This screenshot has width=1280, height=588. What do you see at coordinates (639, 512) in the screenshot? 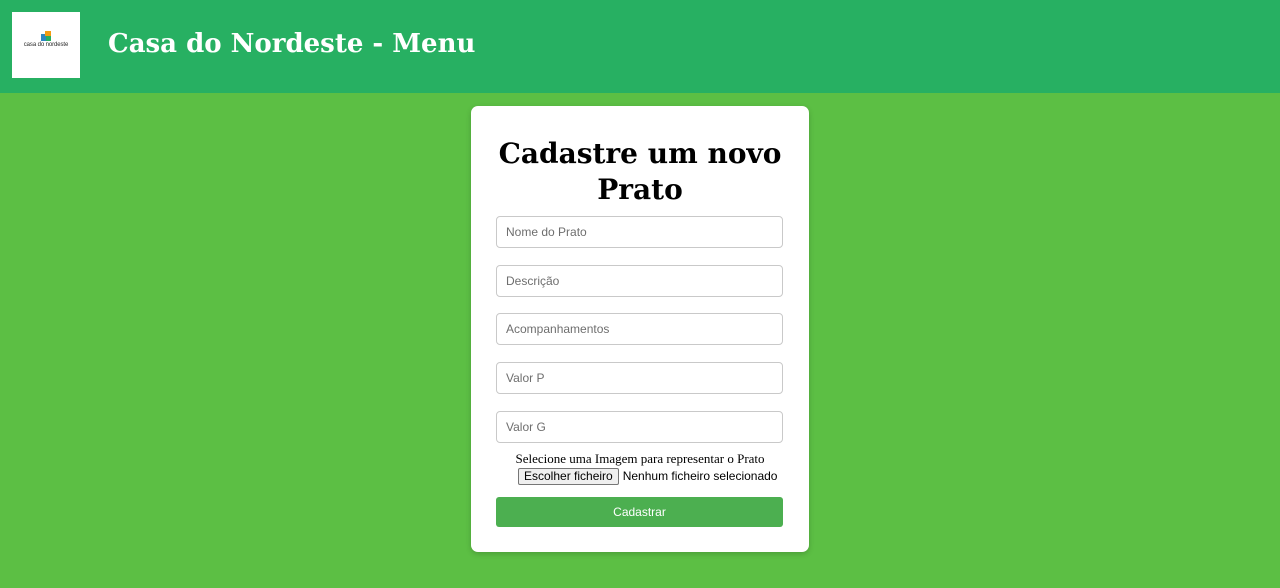
I see `submit-button: Cadastrar` at bounding box center [639, 512].